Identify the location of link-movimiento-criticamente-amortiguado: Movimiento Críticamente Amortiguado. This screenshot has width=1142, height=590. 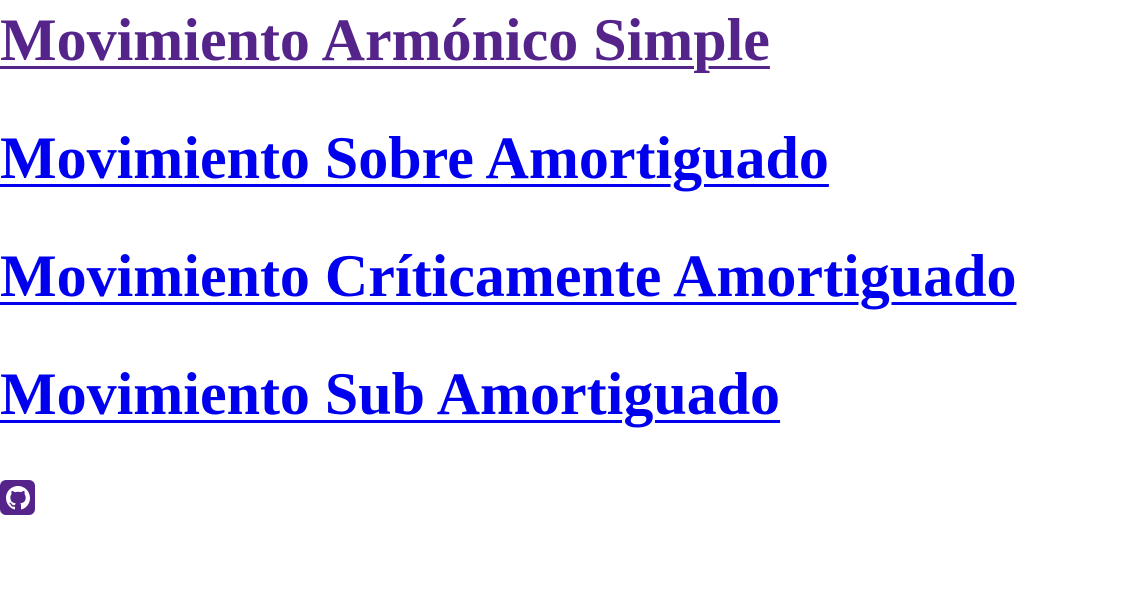
(508, 276).